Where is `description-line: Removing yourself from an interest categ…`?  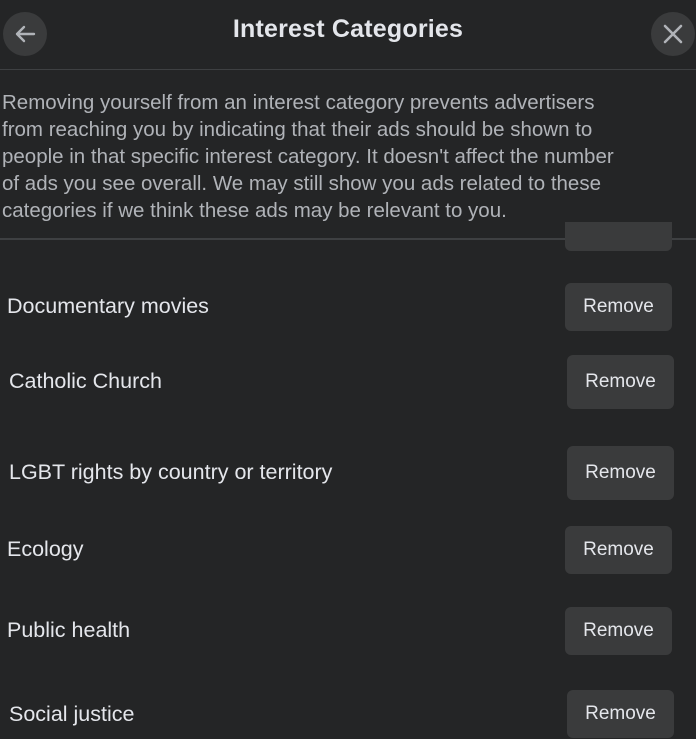 description-line: Removing yourself from an interest categ… is located at coordinates (298, 102).